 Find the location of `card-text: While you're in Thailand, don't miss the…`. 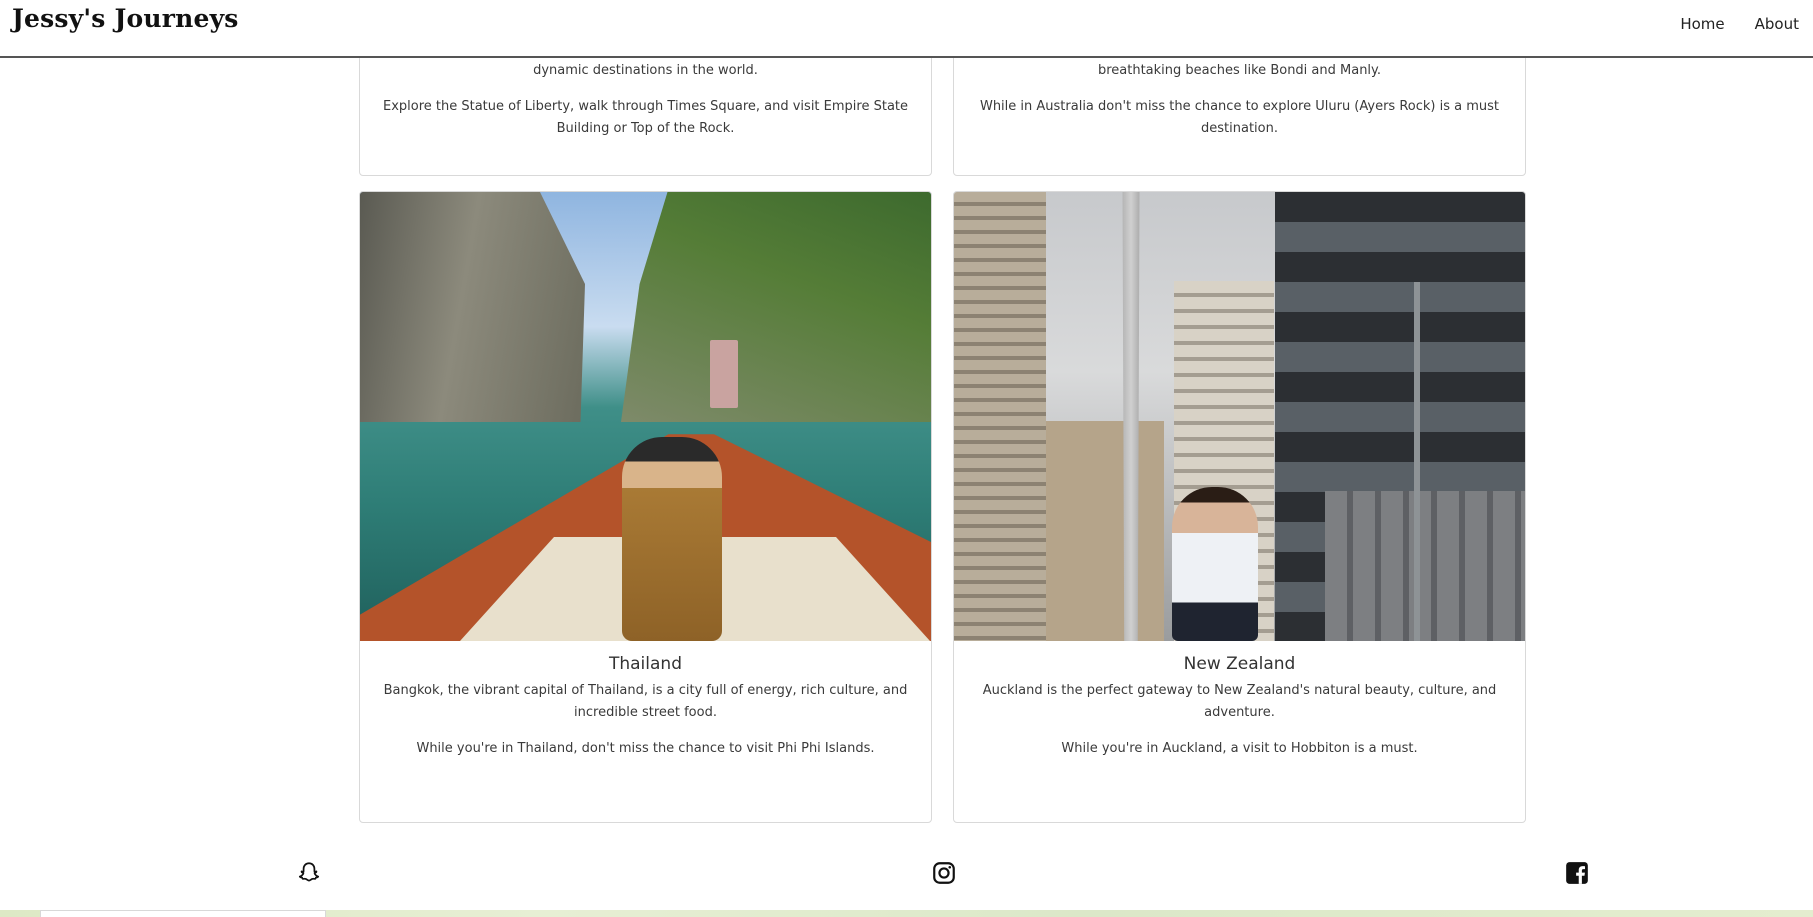

card-text: While you're in Thailand, don't miss the… is located at coordinates (645, 748).